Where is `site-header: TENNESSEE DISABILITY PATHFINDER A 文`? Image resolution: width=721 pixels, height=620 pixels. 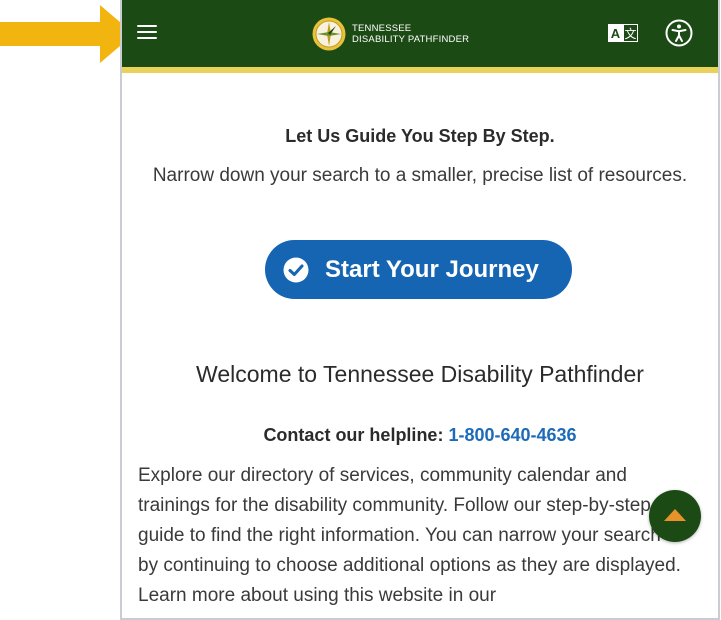
site-header: TENNESSEE DISABILITY PATHFINDER A 文 is located at coordinates (420, 36).